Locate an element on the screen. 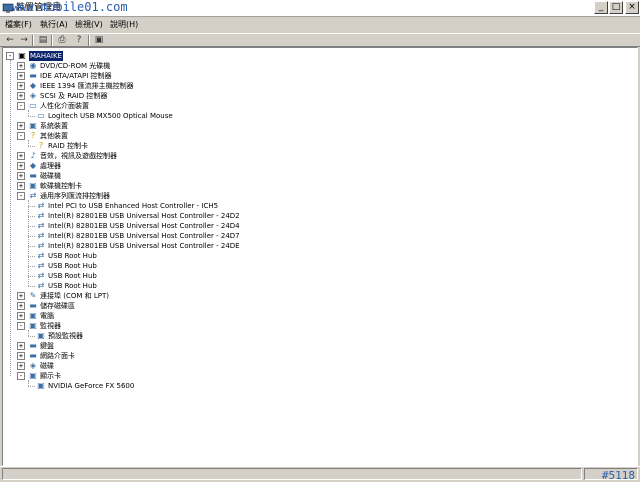 This screenshot has height=482, width=640. menu-file: 檔案(F) is located at coordinates (18, 24).